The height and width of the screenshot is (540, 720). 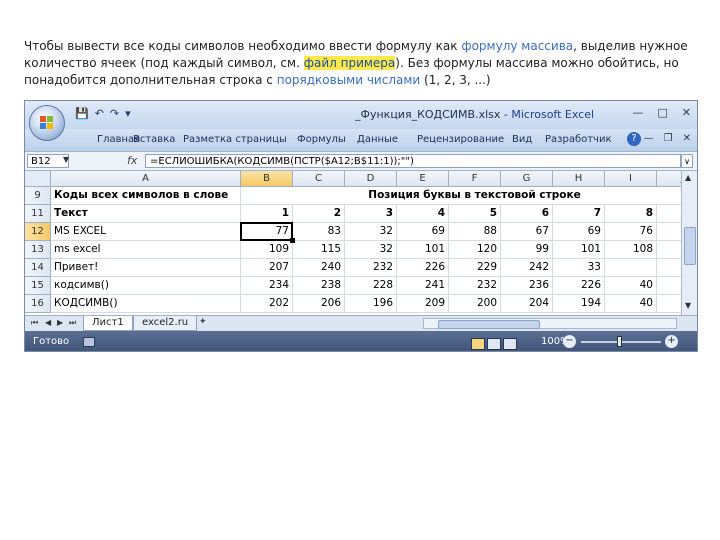 What do you see at coordinates (267, 179) in the screenshot?
I see `column-header-b: B` at bounding box center [267, 179].